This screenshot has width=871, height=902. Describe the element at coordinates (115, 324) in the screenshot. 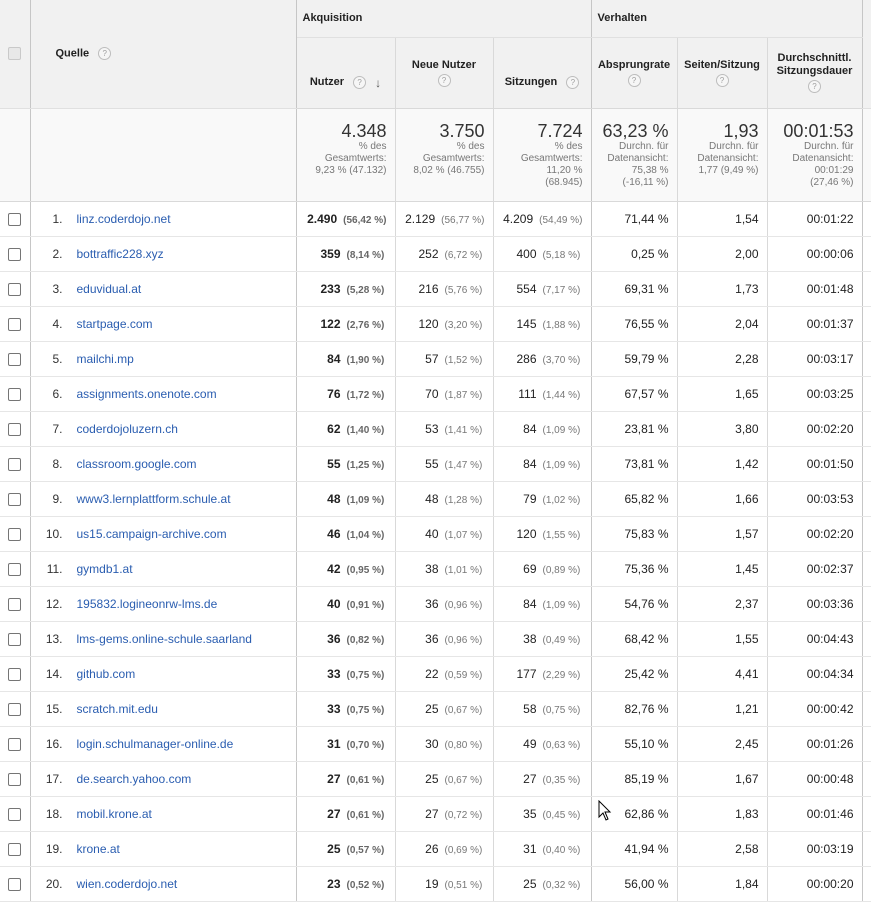

I see `source-link: startpage.com` at that location.